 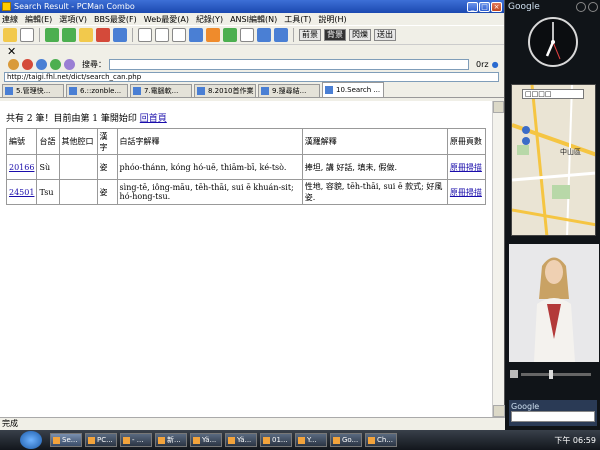 I want to click on window-icon, so click(x=247, y=35).